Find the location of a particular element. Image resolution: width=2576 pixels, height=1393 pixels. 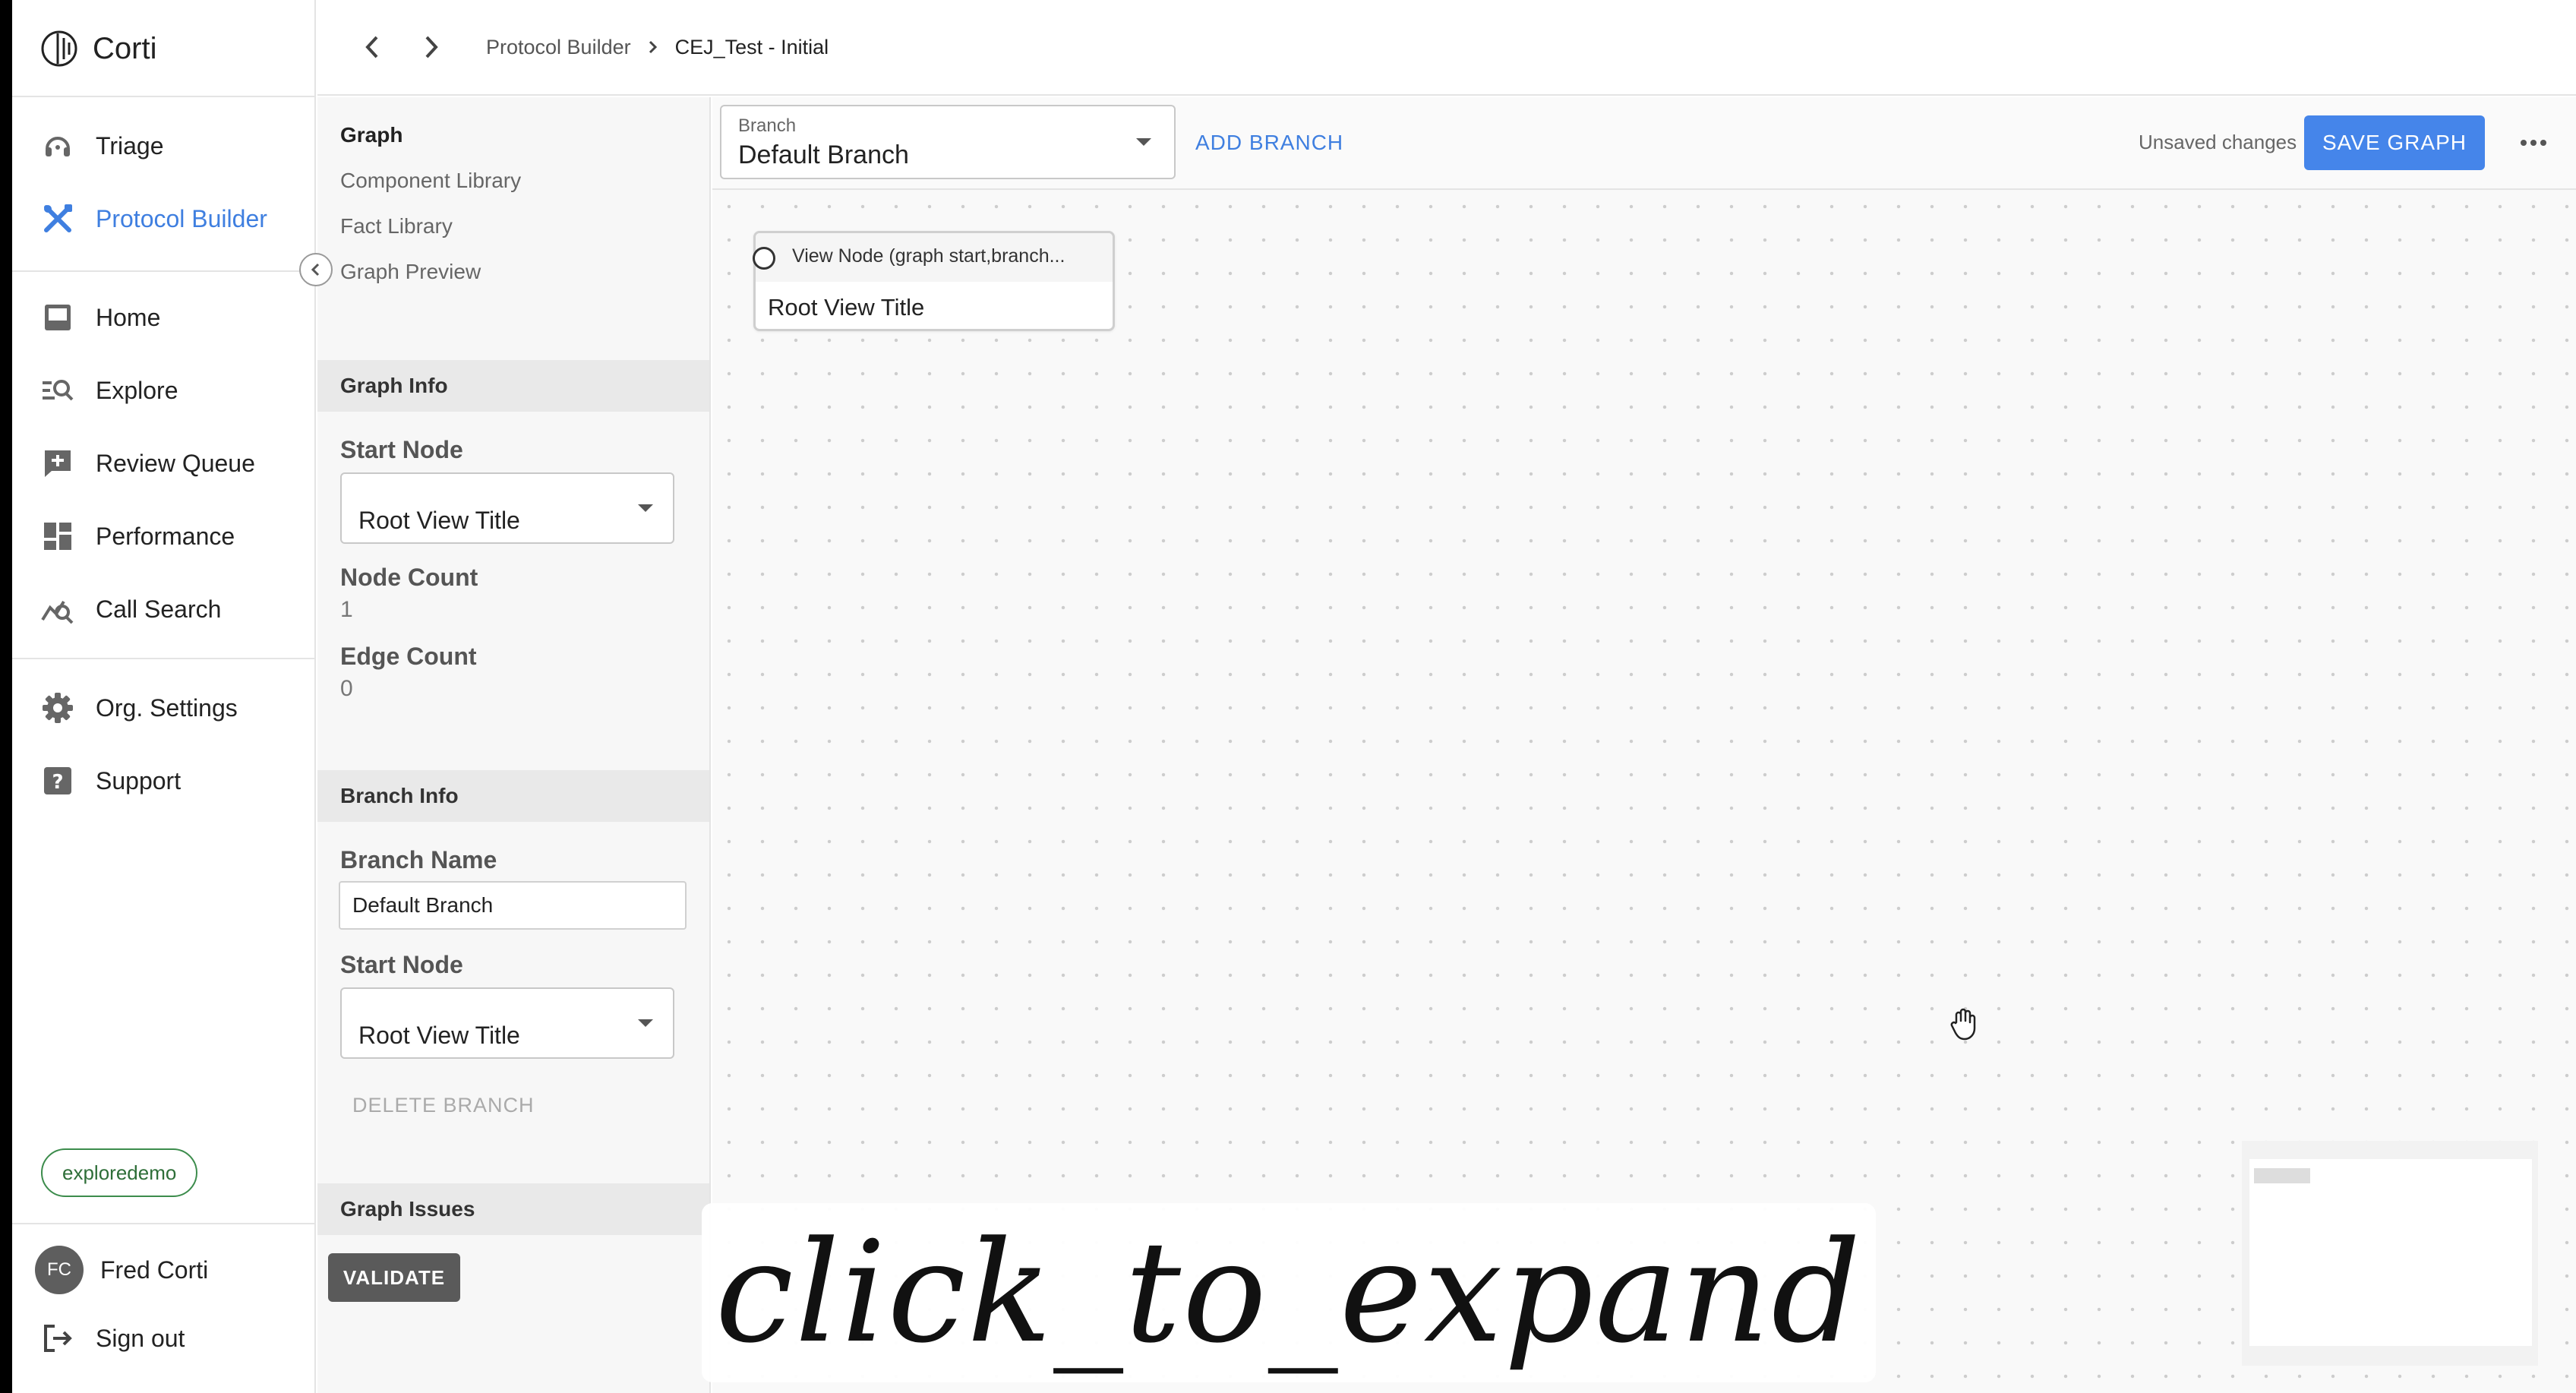

panel-link-fact-library: Fact Library is located at coordinates (396, 226).